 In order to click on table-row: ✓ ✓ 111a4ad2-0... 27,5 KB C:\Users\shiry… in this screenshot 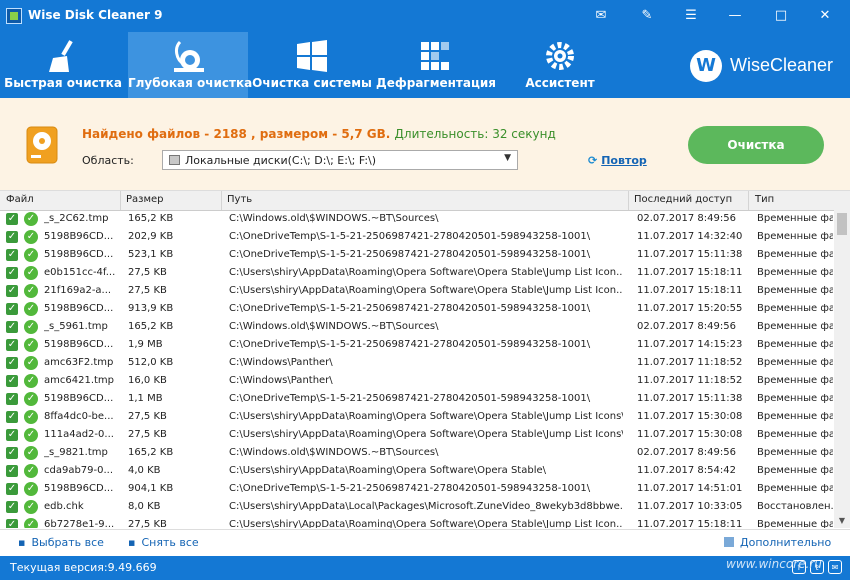, I will do `click(417, 435)`.